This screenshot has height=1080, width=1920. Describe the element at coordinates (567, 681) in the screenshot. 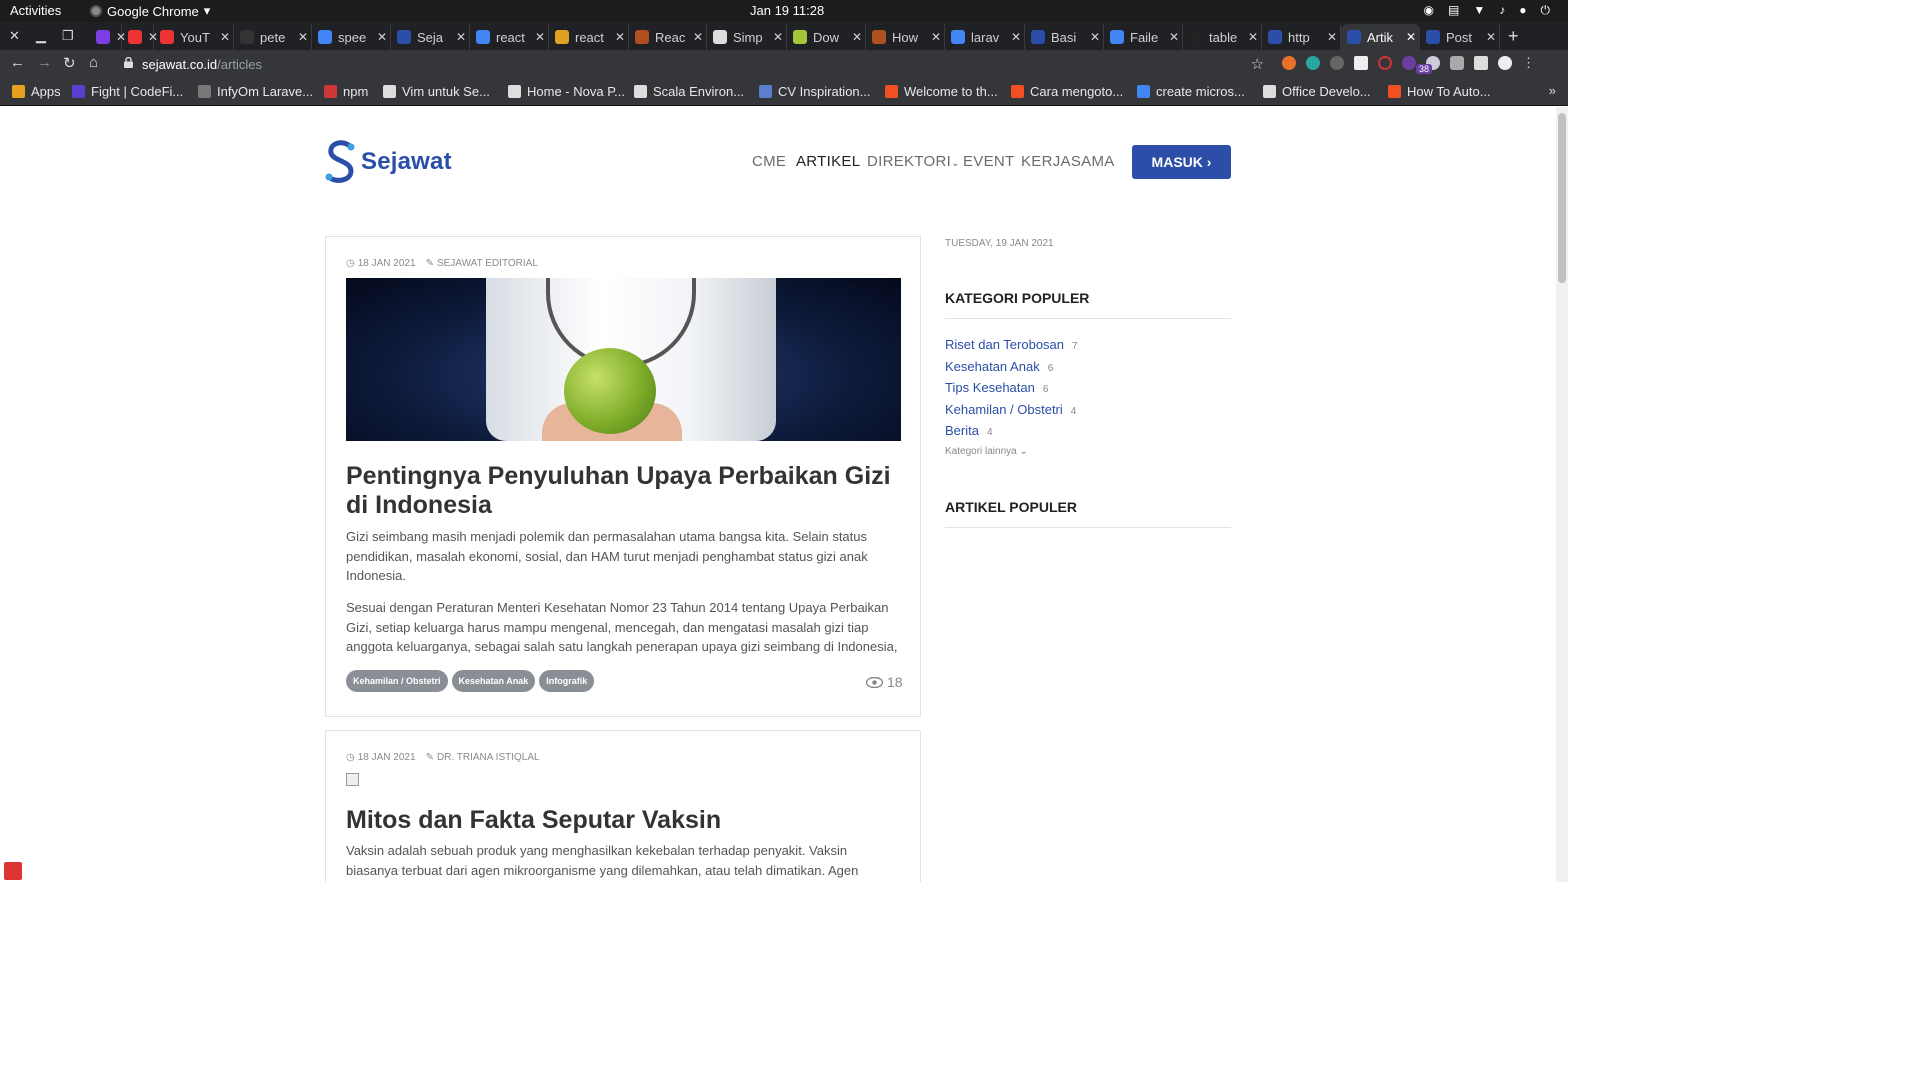

I see `tag-chip: Infografik` at that location.